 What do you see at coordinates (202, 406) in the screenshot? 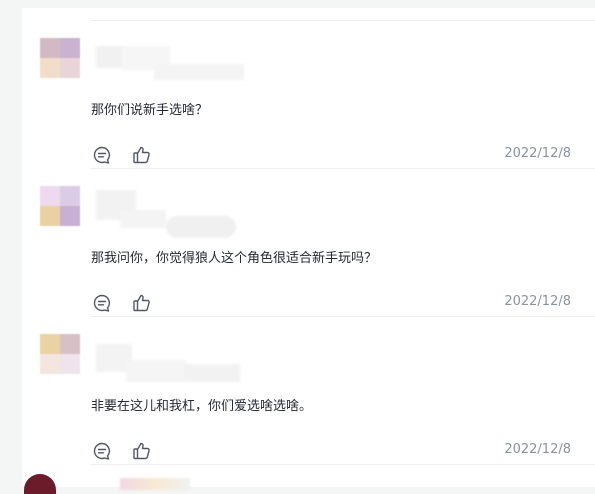
I see `comment-text: 非要在这儿和我杠，你们爱选啥选啥。` at bounding box center [202, 406].